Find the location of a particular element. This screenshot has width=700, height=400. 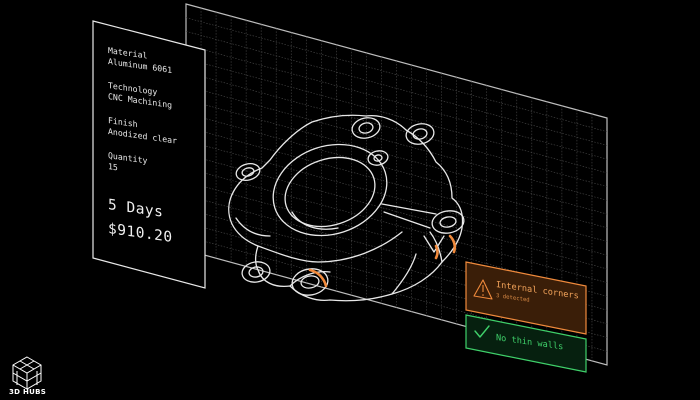

quantity-value: 15 is located at coordinates (113, 167).